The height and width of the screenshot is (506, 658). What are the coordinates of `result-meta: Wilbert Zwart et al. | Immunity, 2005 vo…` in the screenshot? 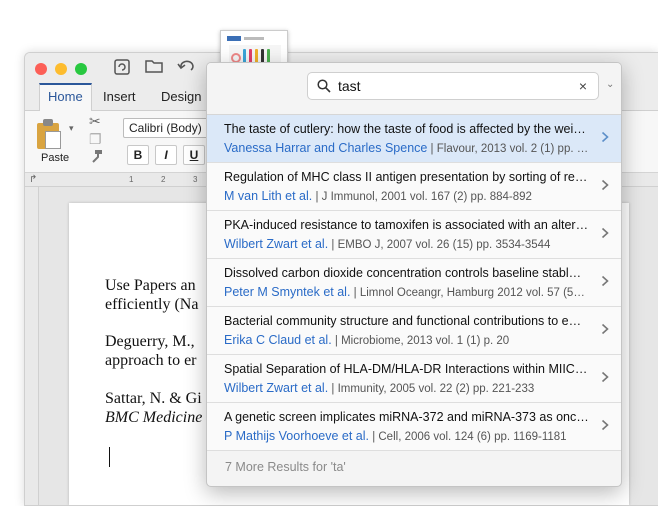 It's located at (406, 388).